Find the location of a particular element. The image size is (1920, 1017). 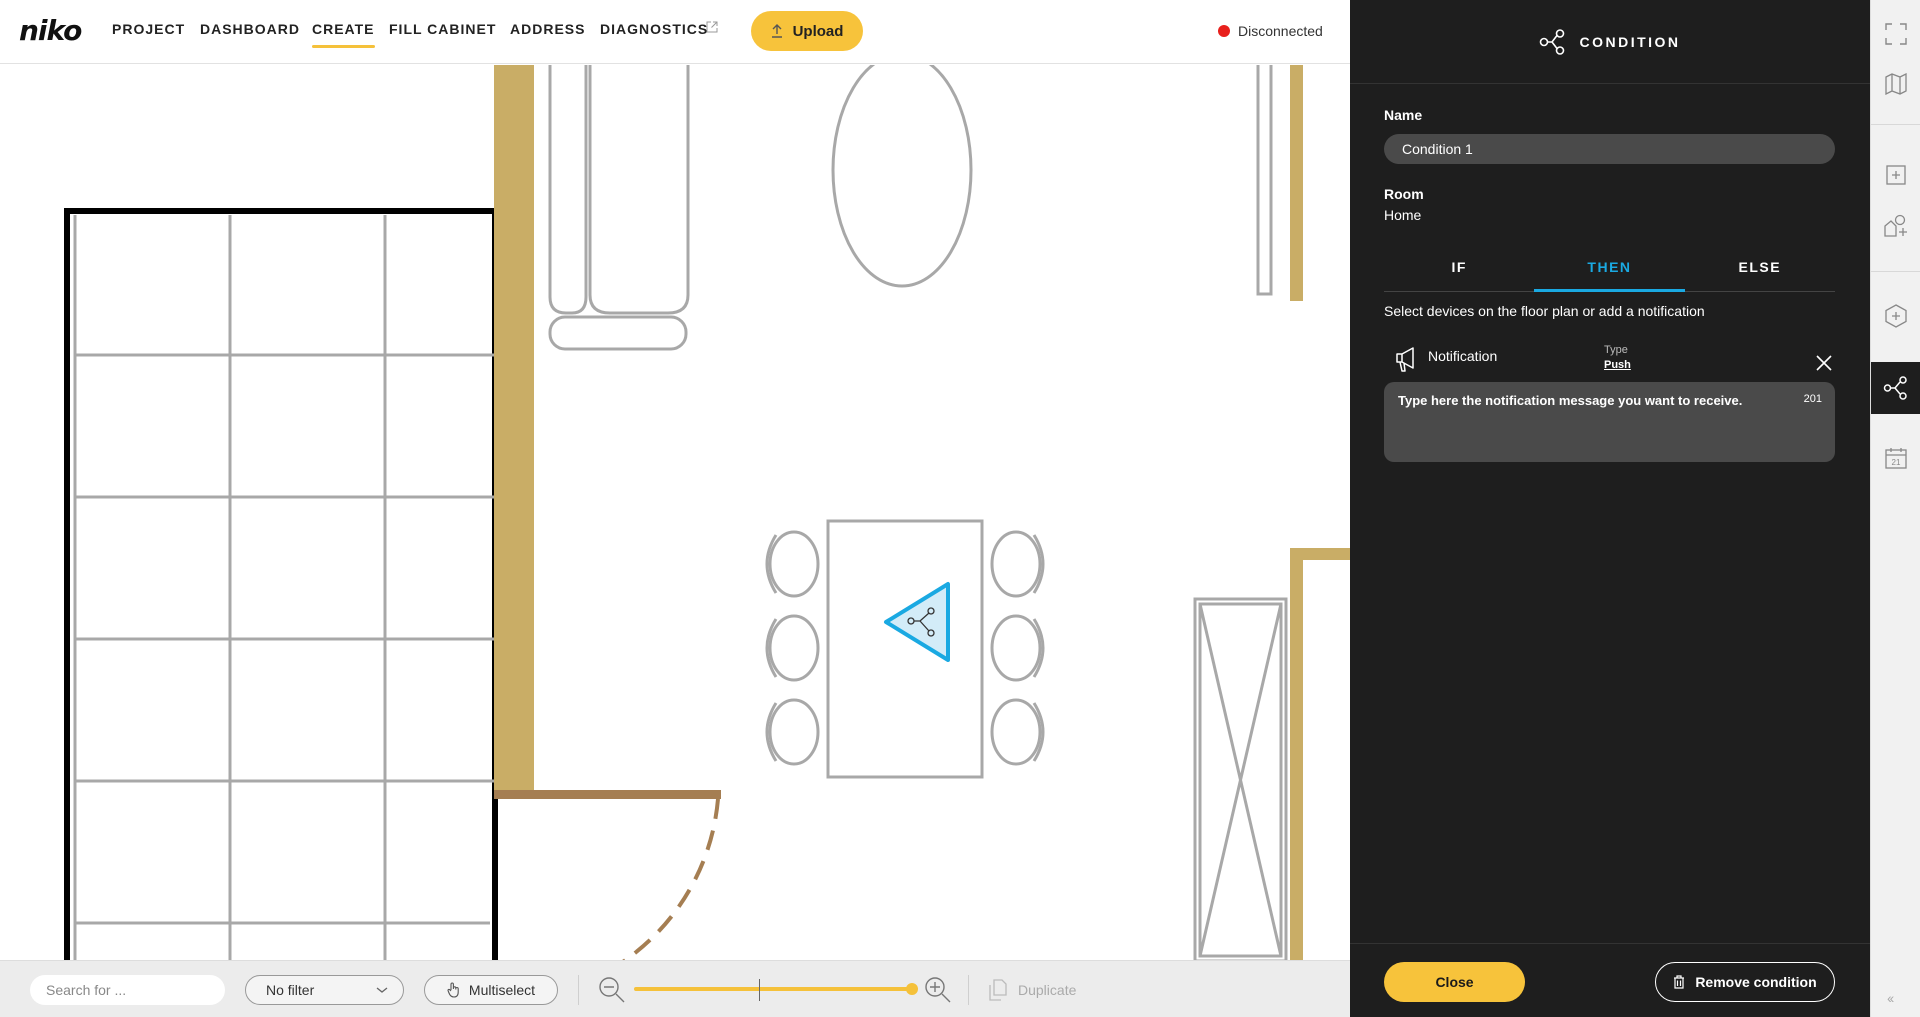

duplicate-button: Duplicate is located at coordinates (1032, 990).